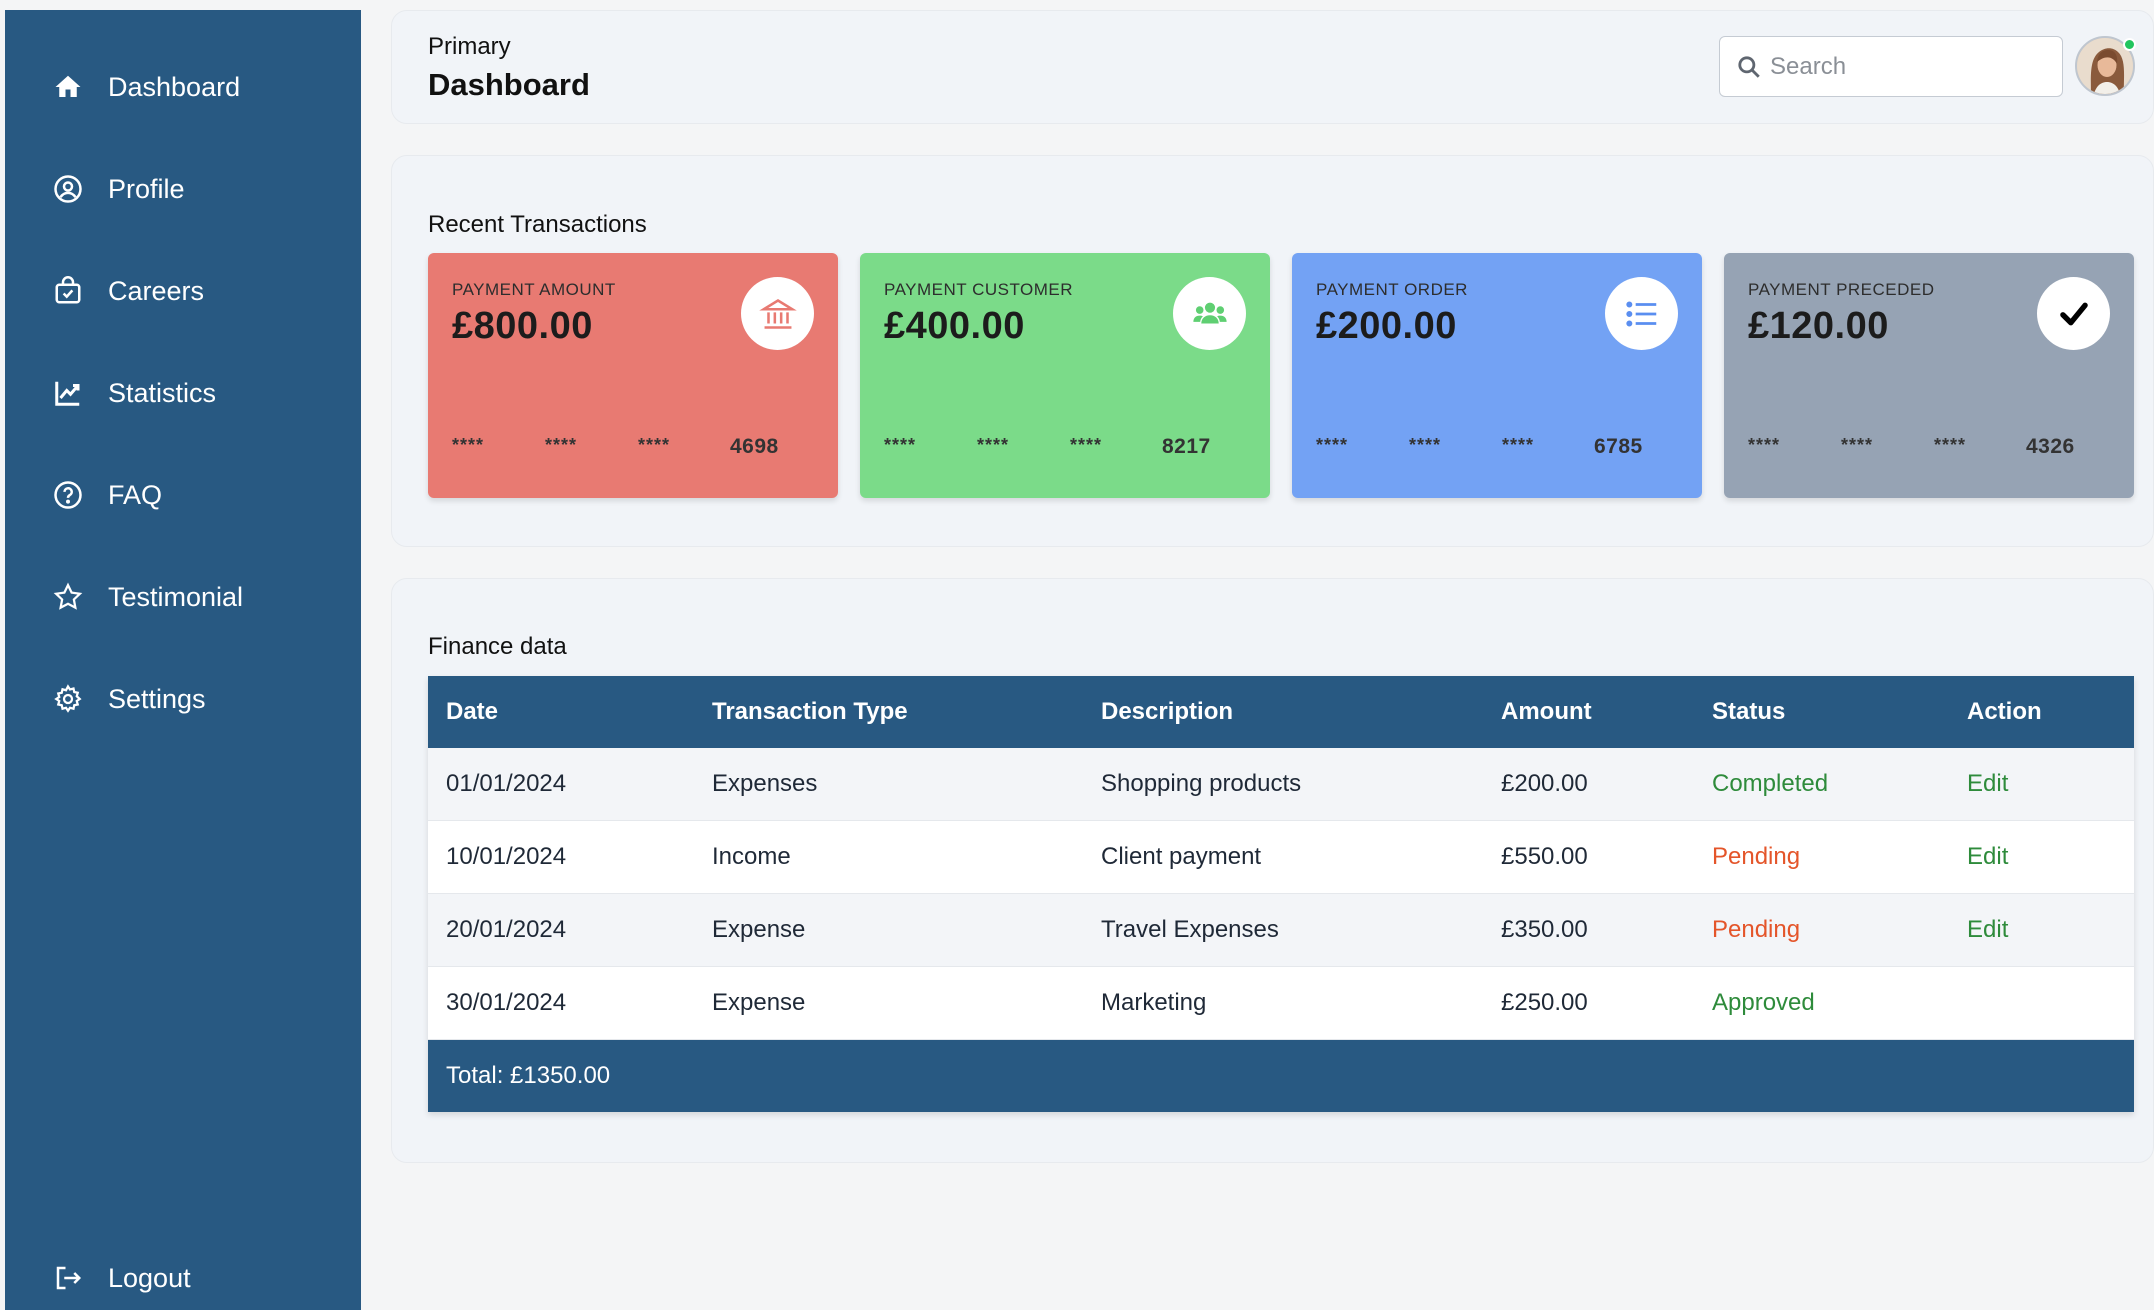 The image size is (2154, 1310). What do you see at coordinates (810, 712) in the screenshot?
I see `column-header-transaction-type: Transaction Type` at bounding box center [810, 712].